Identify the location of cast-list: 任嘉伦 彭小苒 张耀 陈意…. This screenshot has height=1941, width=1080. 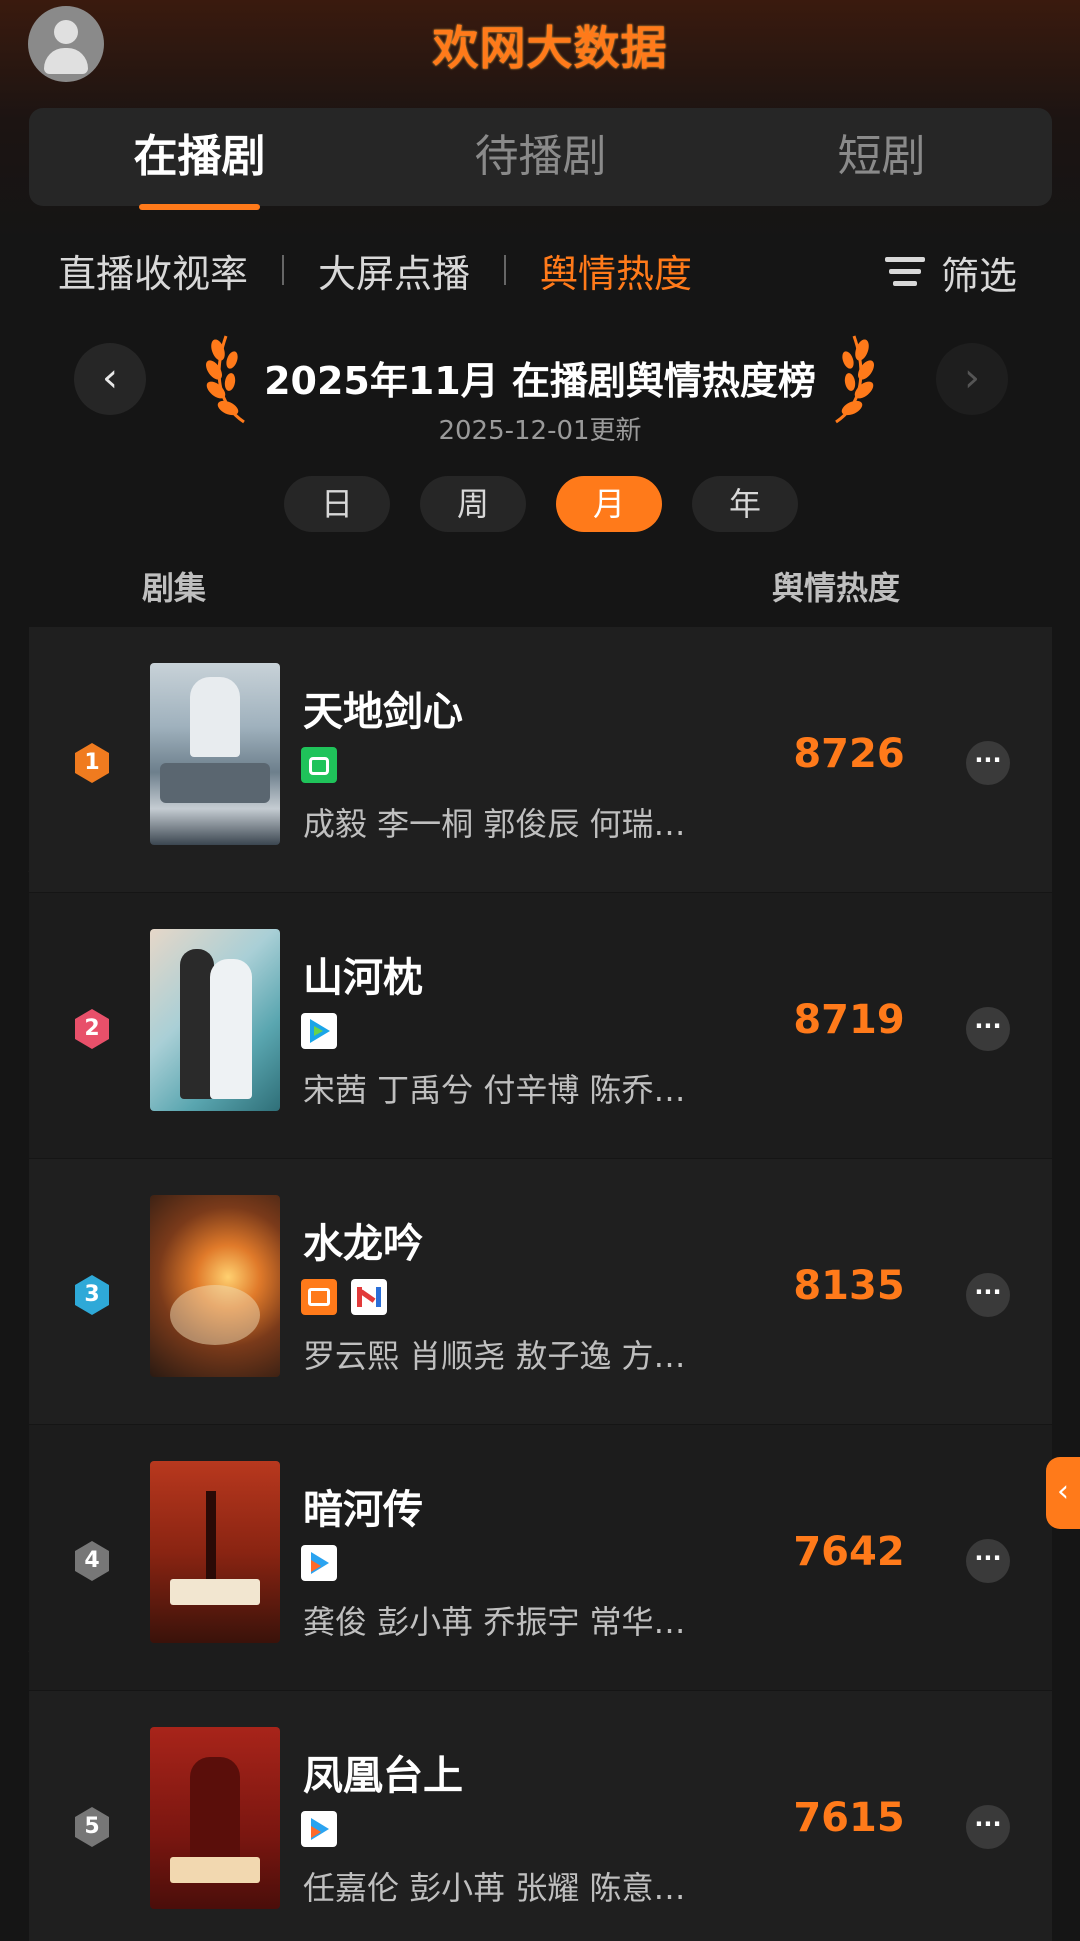
(494, 1888).